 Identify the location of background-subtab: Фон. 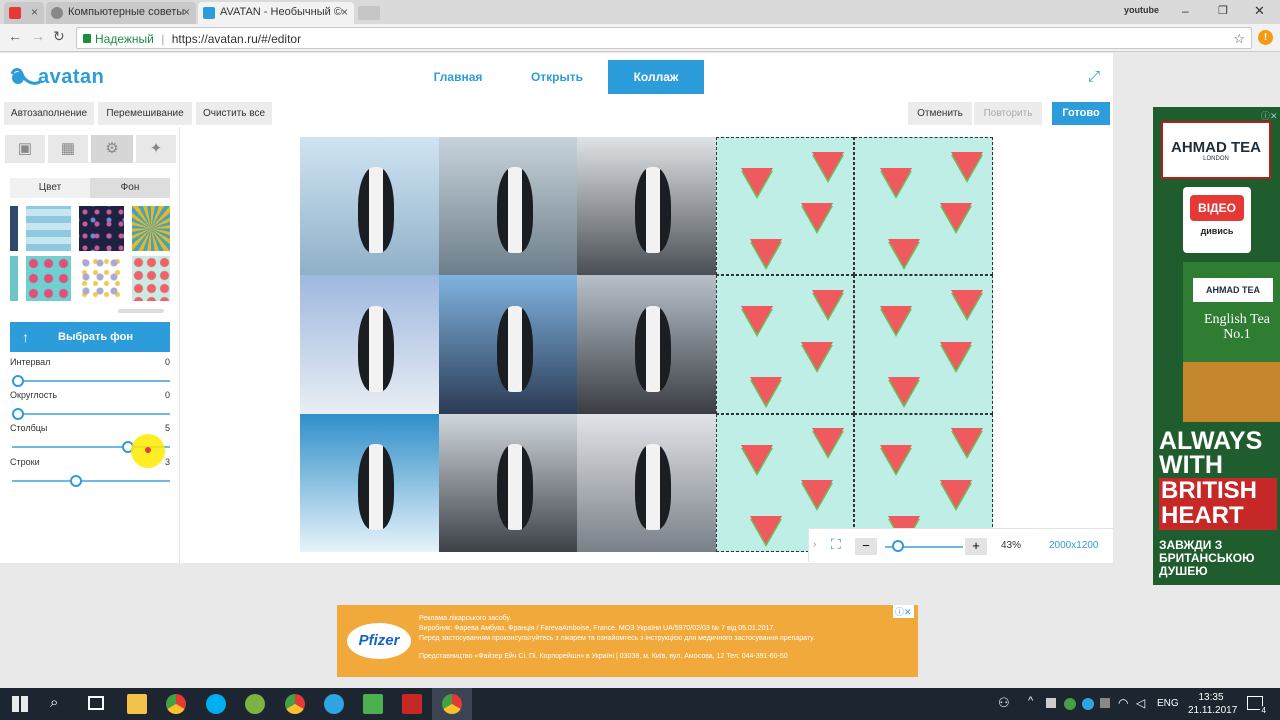
(130, 188).